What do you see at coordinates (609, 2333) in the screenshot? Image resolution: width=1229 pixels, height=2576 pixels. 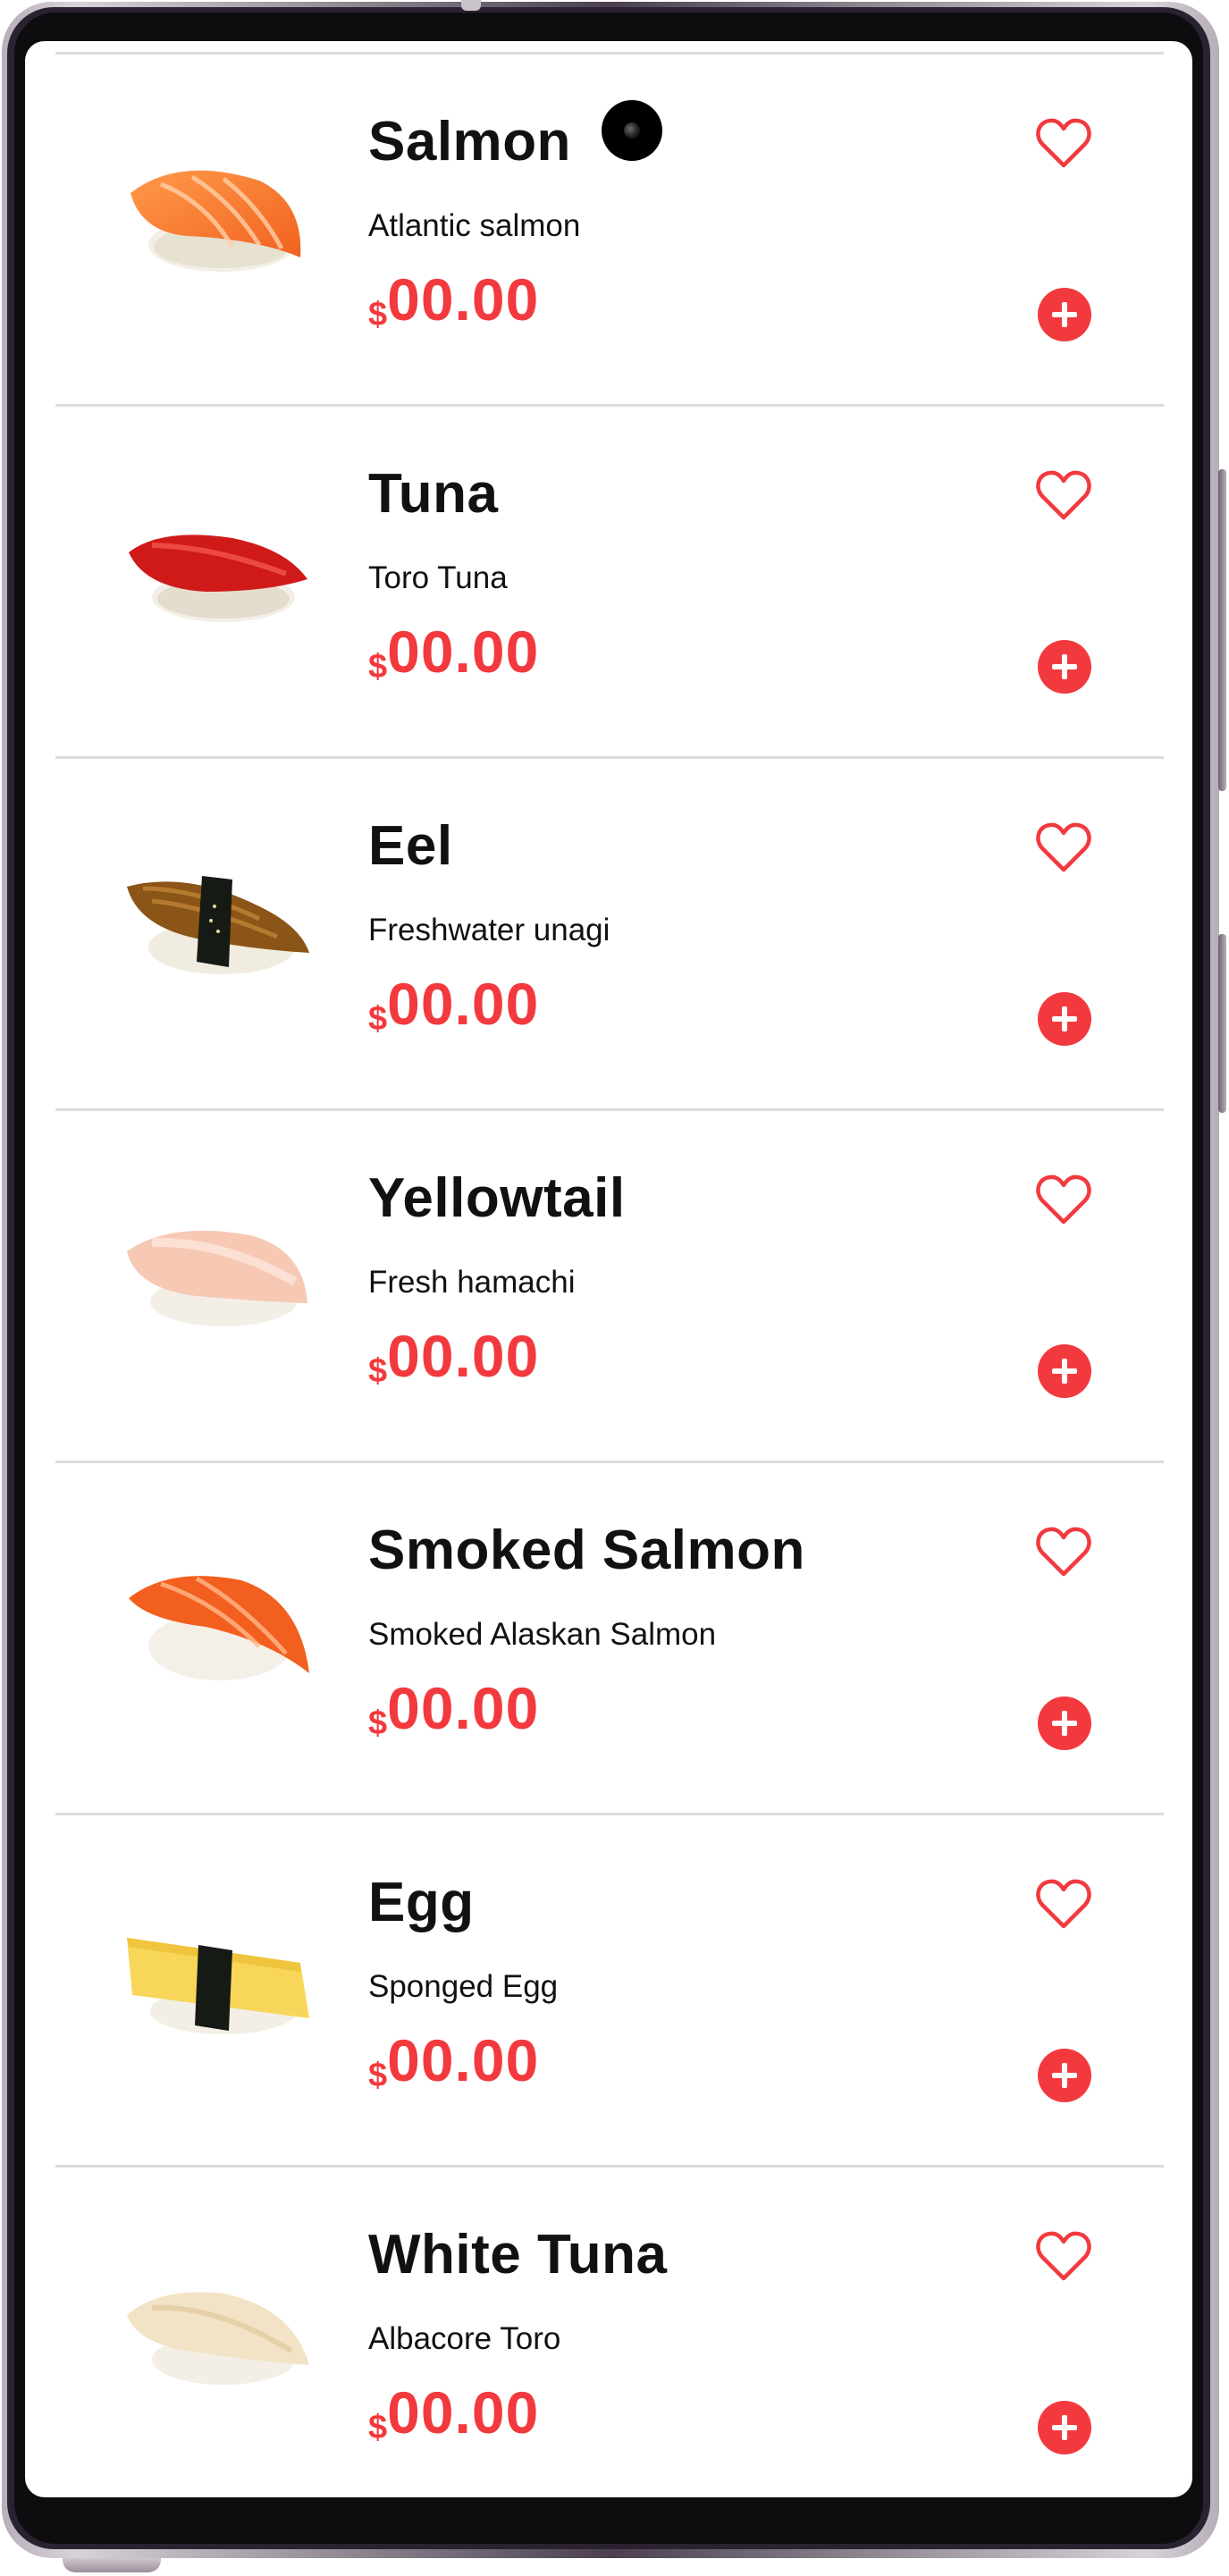 I see `menu-item-white-tuna: White Tuna Albacore Toro $00.00` at bounding box center [609, 2333].